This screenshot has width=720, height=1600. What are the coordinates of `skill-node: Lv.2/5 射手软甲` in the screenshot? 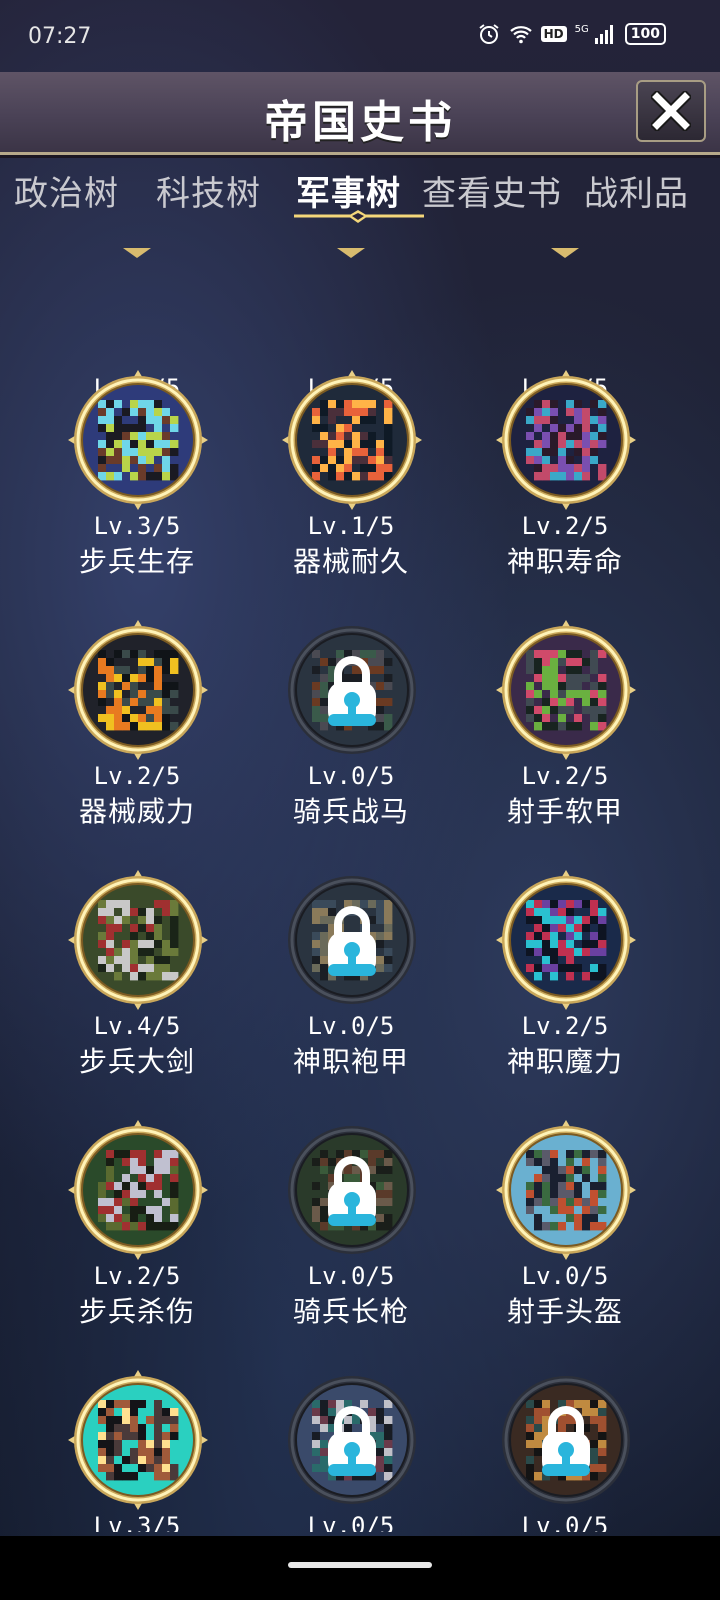 It's located at (565, 745).